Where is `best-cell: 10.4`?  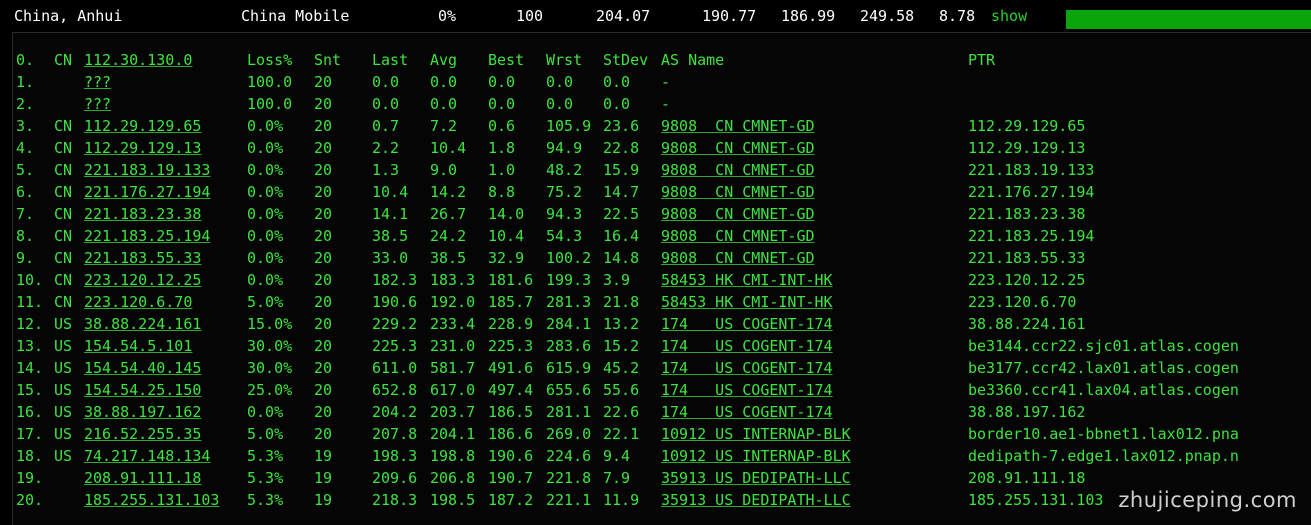
best-cell: 10.4 is located at coordinates (506, 236).